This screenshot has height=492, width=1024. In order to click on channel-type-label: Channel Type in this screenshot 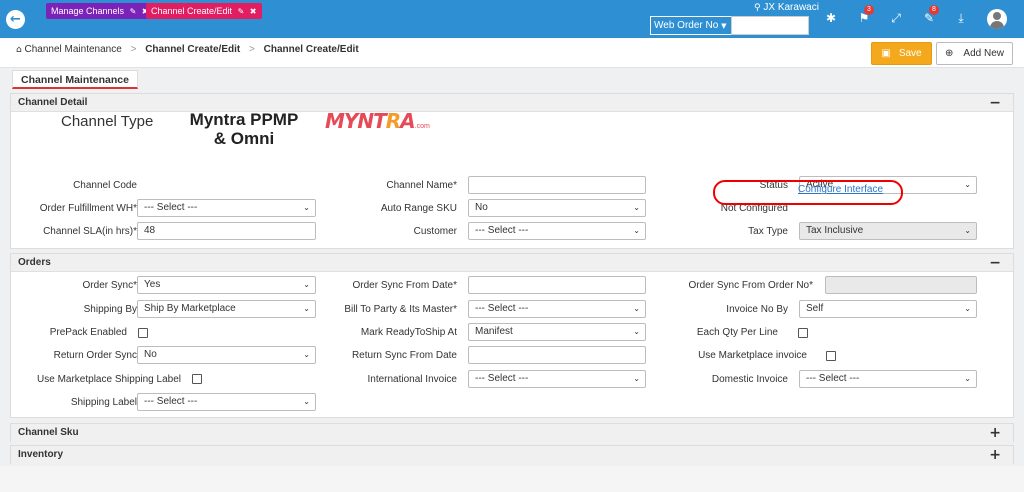, I will do `click(107, 121)`.